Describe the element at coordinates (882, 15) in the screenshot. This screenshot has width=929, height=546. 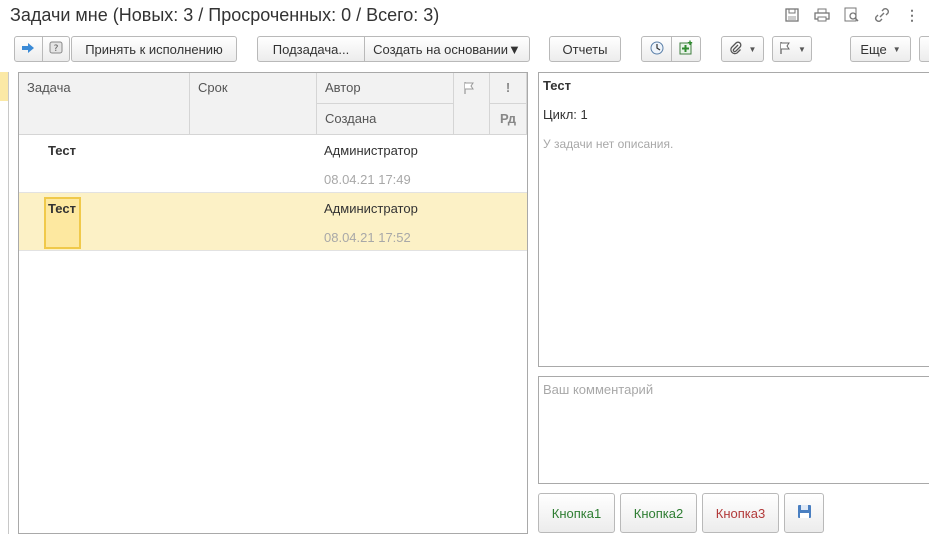
I see `link-icon` at that location.